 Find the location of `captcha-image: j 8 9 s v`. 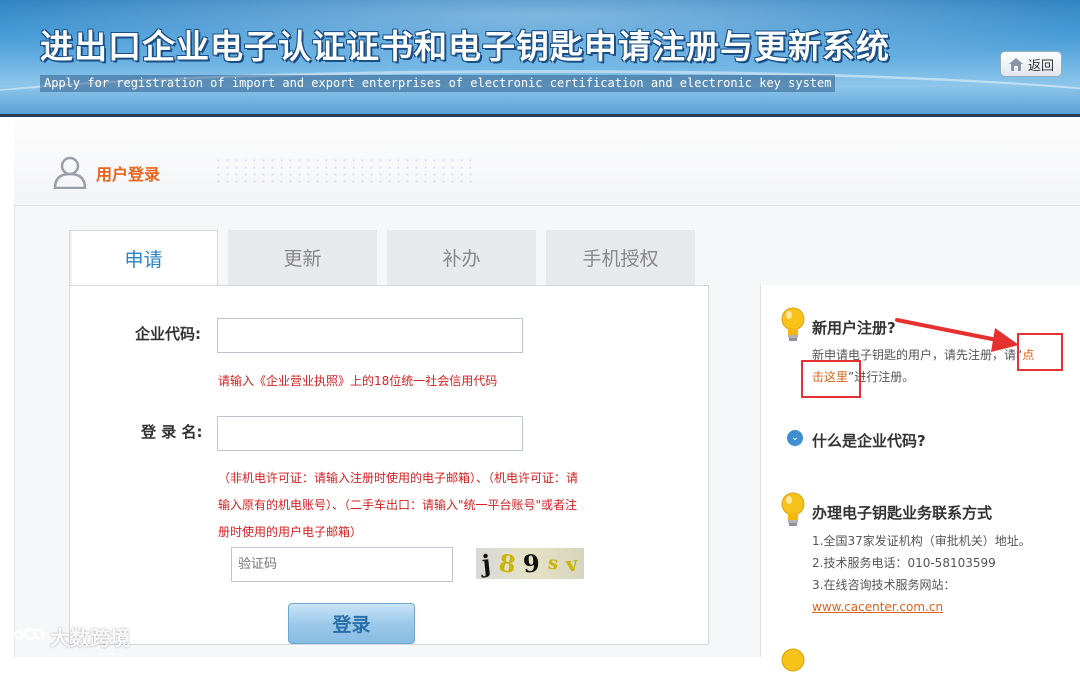

captcha-image: j 8 9 s v is located at coordinates (530, 563).